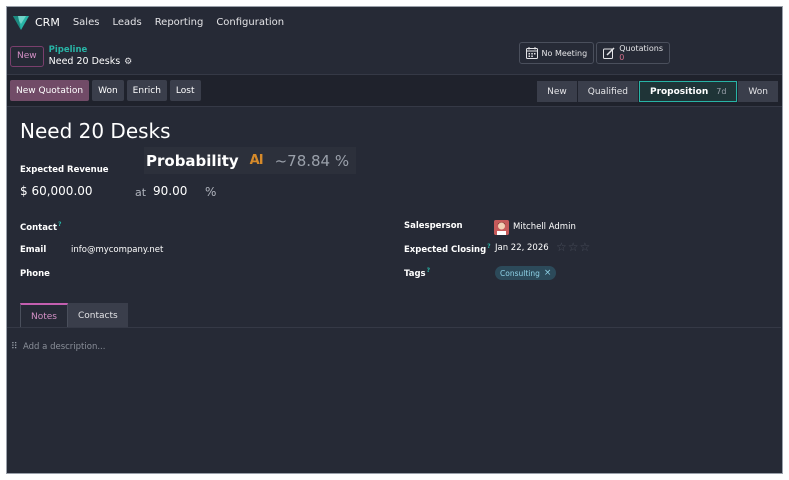  What do you see at coordinates (433, 226) in the screenshot?
I see `salesperson-label: Salesperson` at bounding box center [433, 226].